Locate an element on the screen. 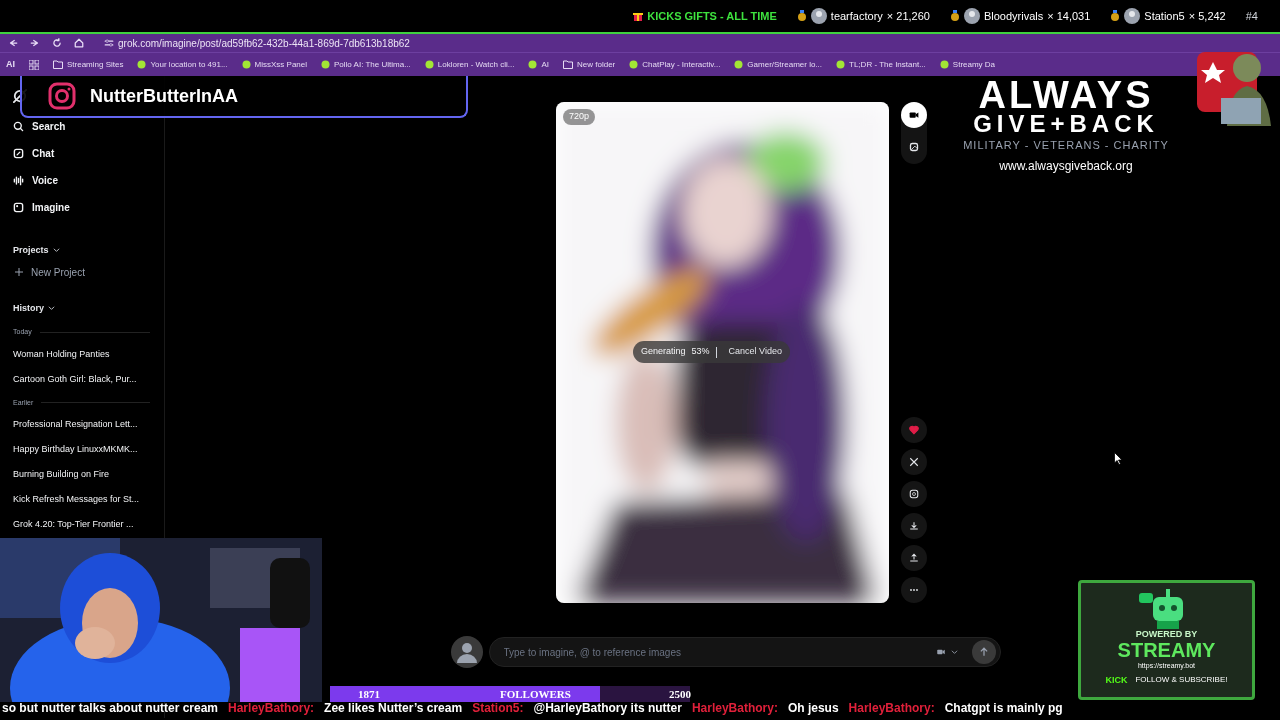 This screenshot has height=720, width=1280. chat-message: so but nutter talks about nutter cream is located at coordinates (110, 708).